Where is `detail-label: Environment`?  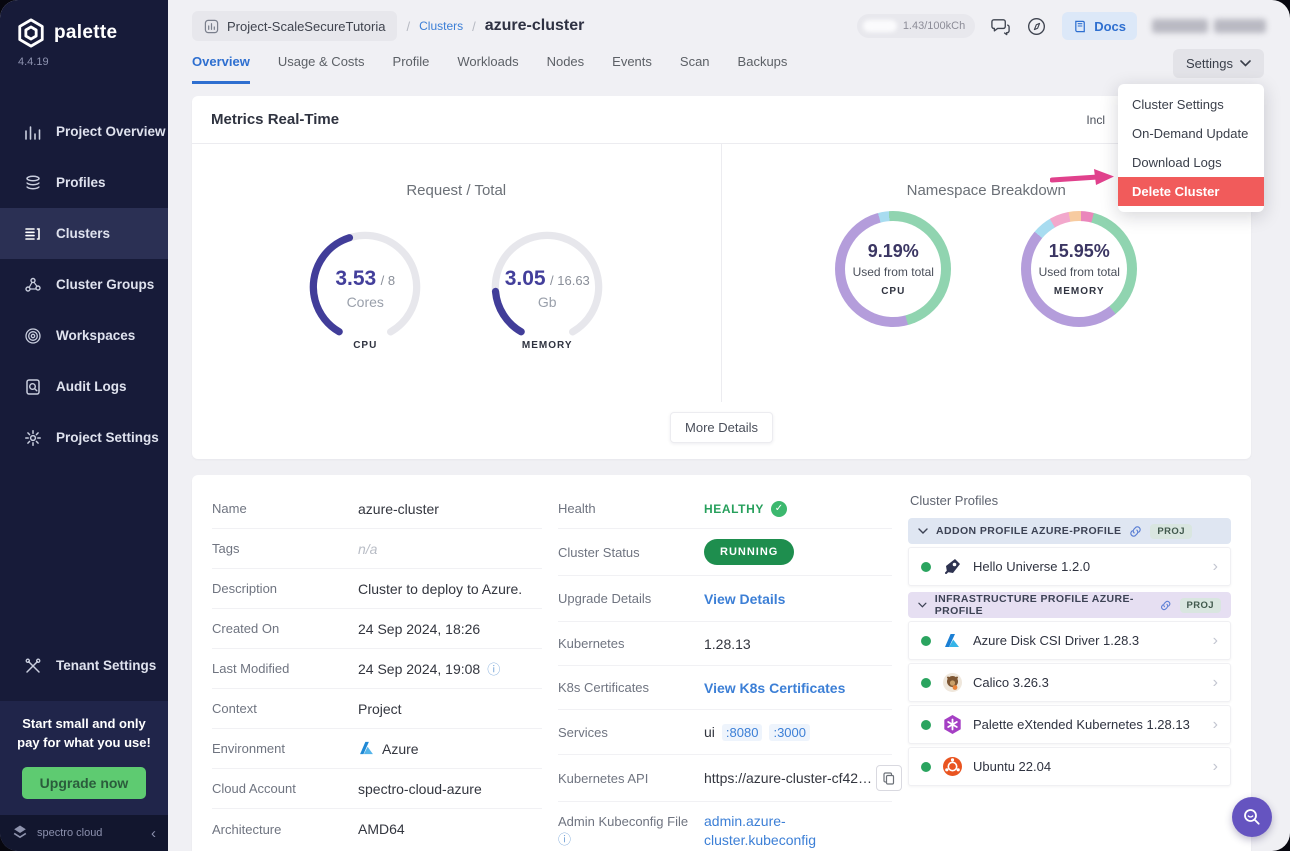 detail-label: Environment is located at coordinates (248, 748).